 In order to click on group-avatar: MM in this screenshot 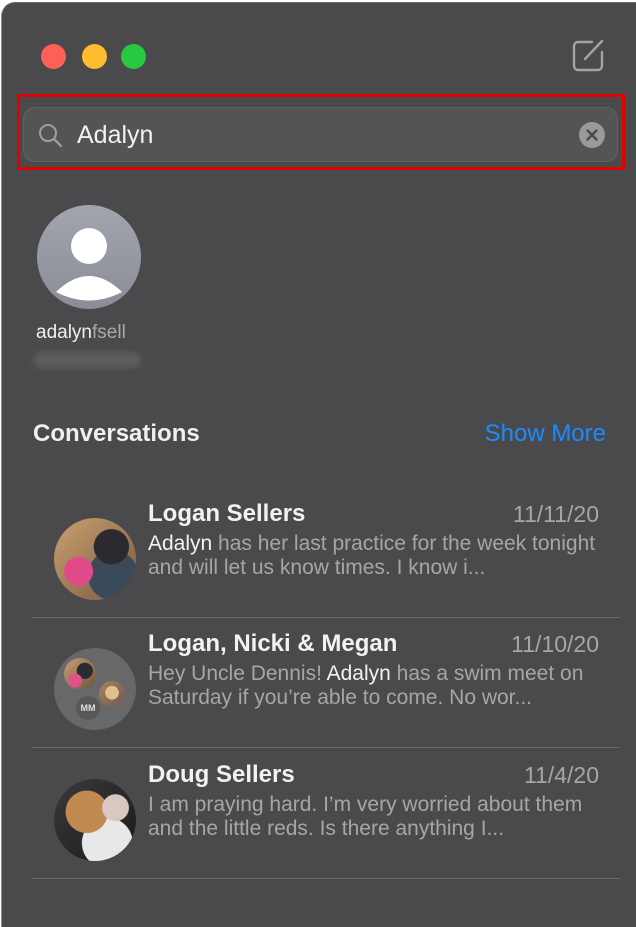, I will do `click(95, 689)`.